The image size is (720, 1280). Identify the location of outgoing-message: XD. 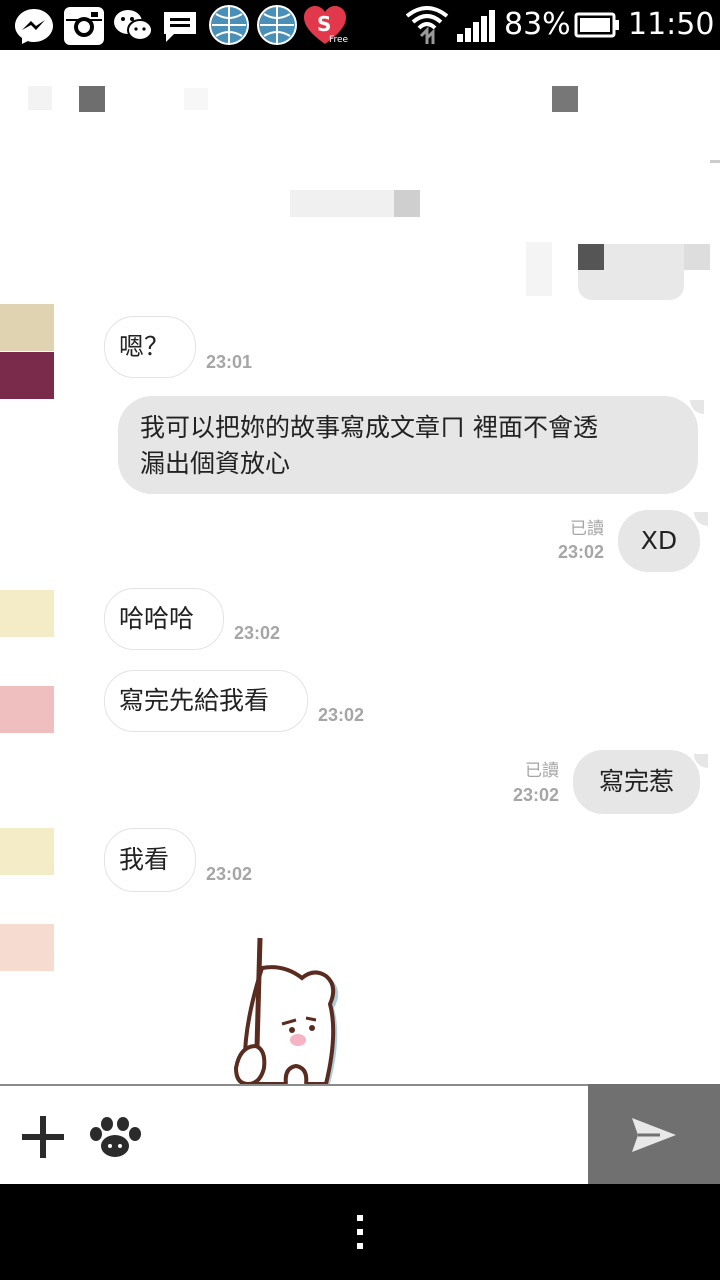
(659, 541).